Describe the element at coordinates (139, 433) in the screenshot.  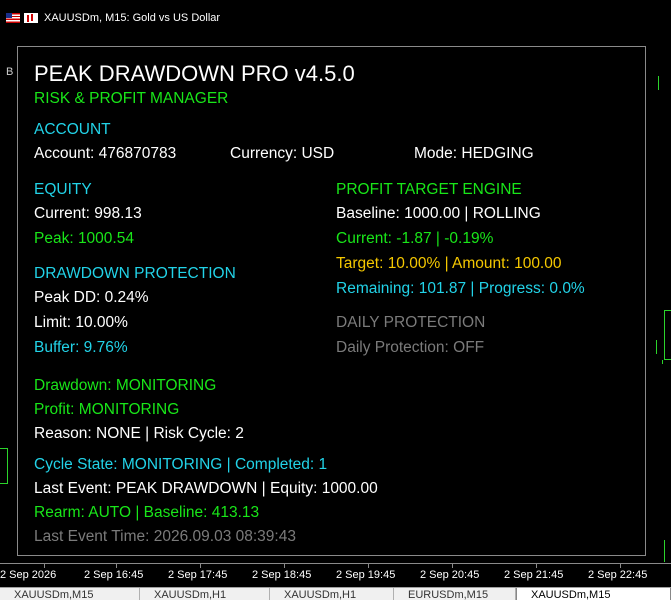
I see `status-reason: Reason: NONE | Risk Cycle: 2` at that location.